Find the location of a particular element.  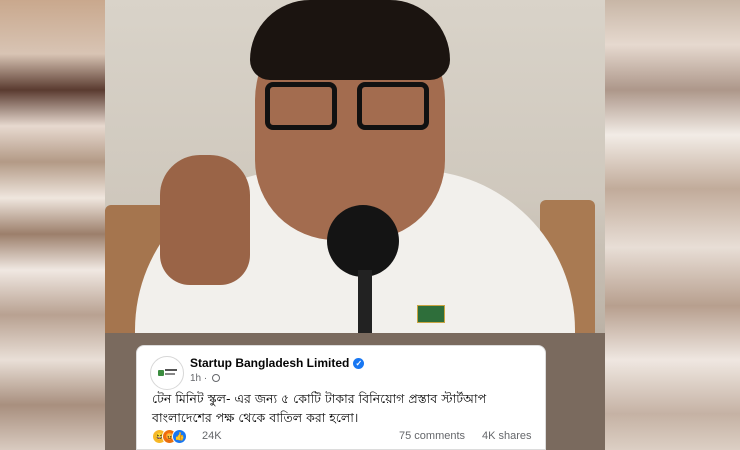

globe-icon is located at coordinates (216, 378).